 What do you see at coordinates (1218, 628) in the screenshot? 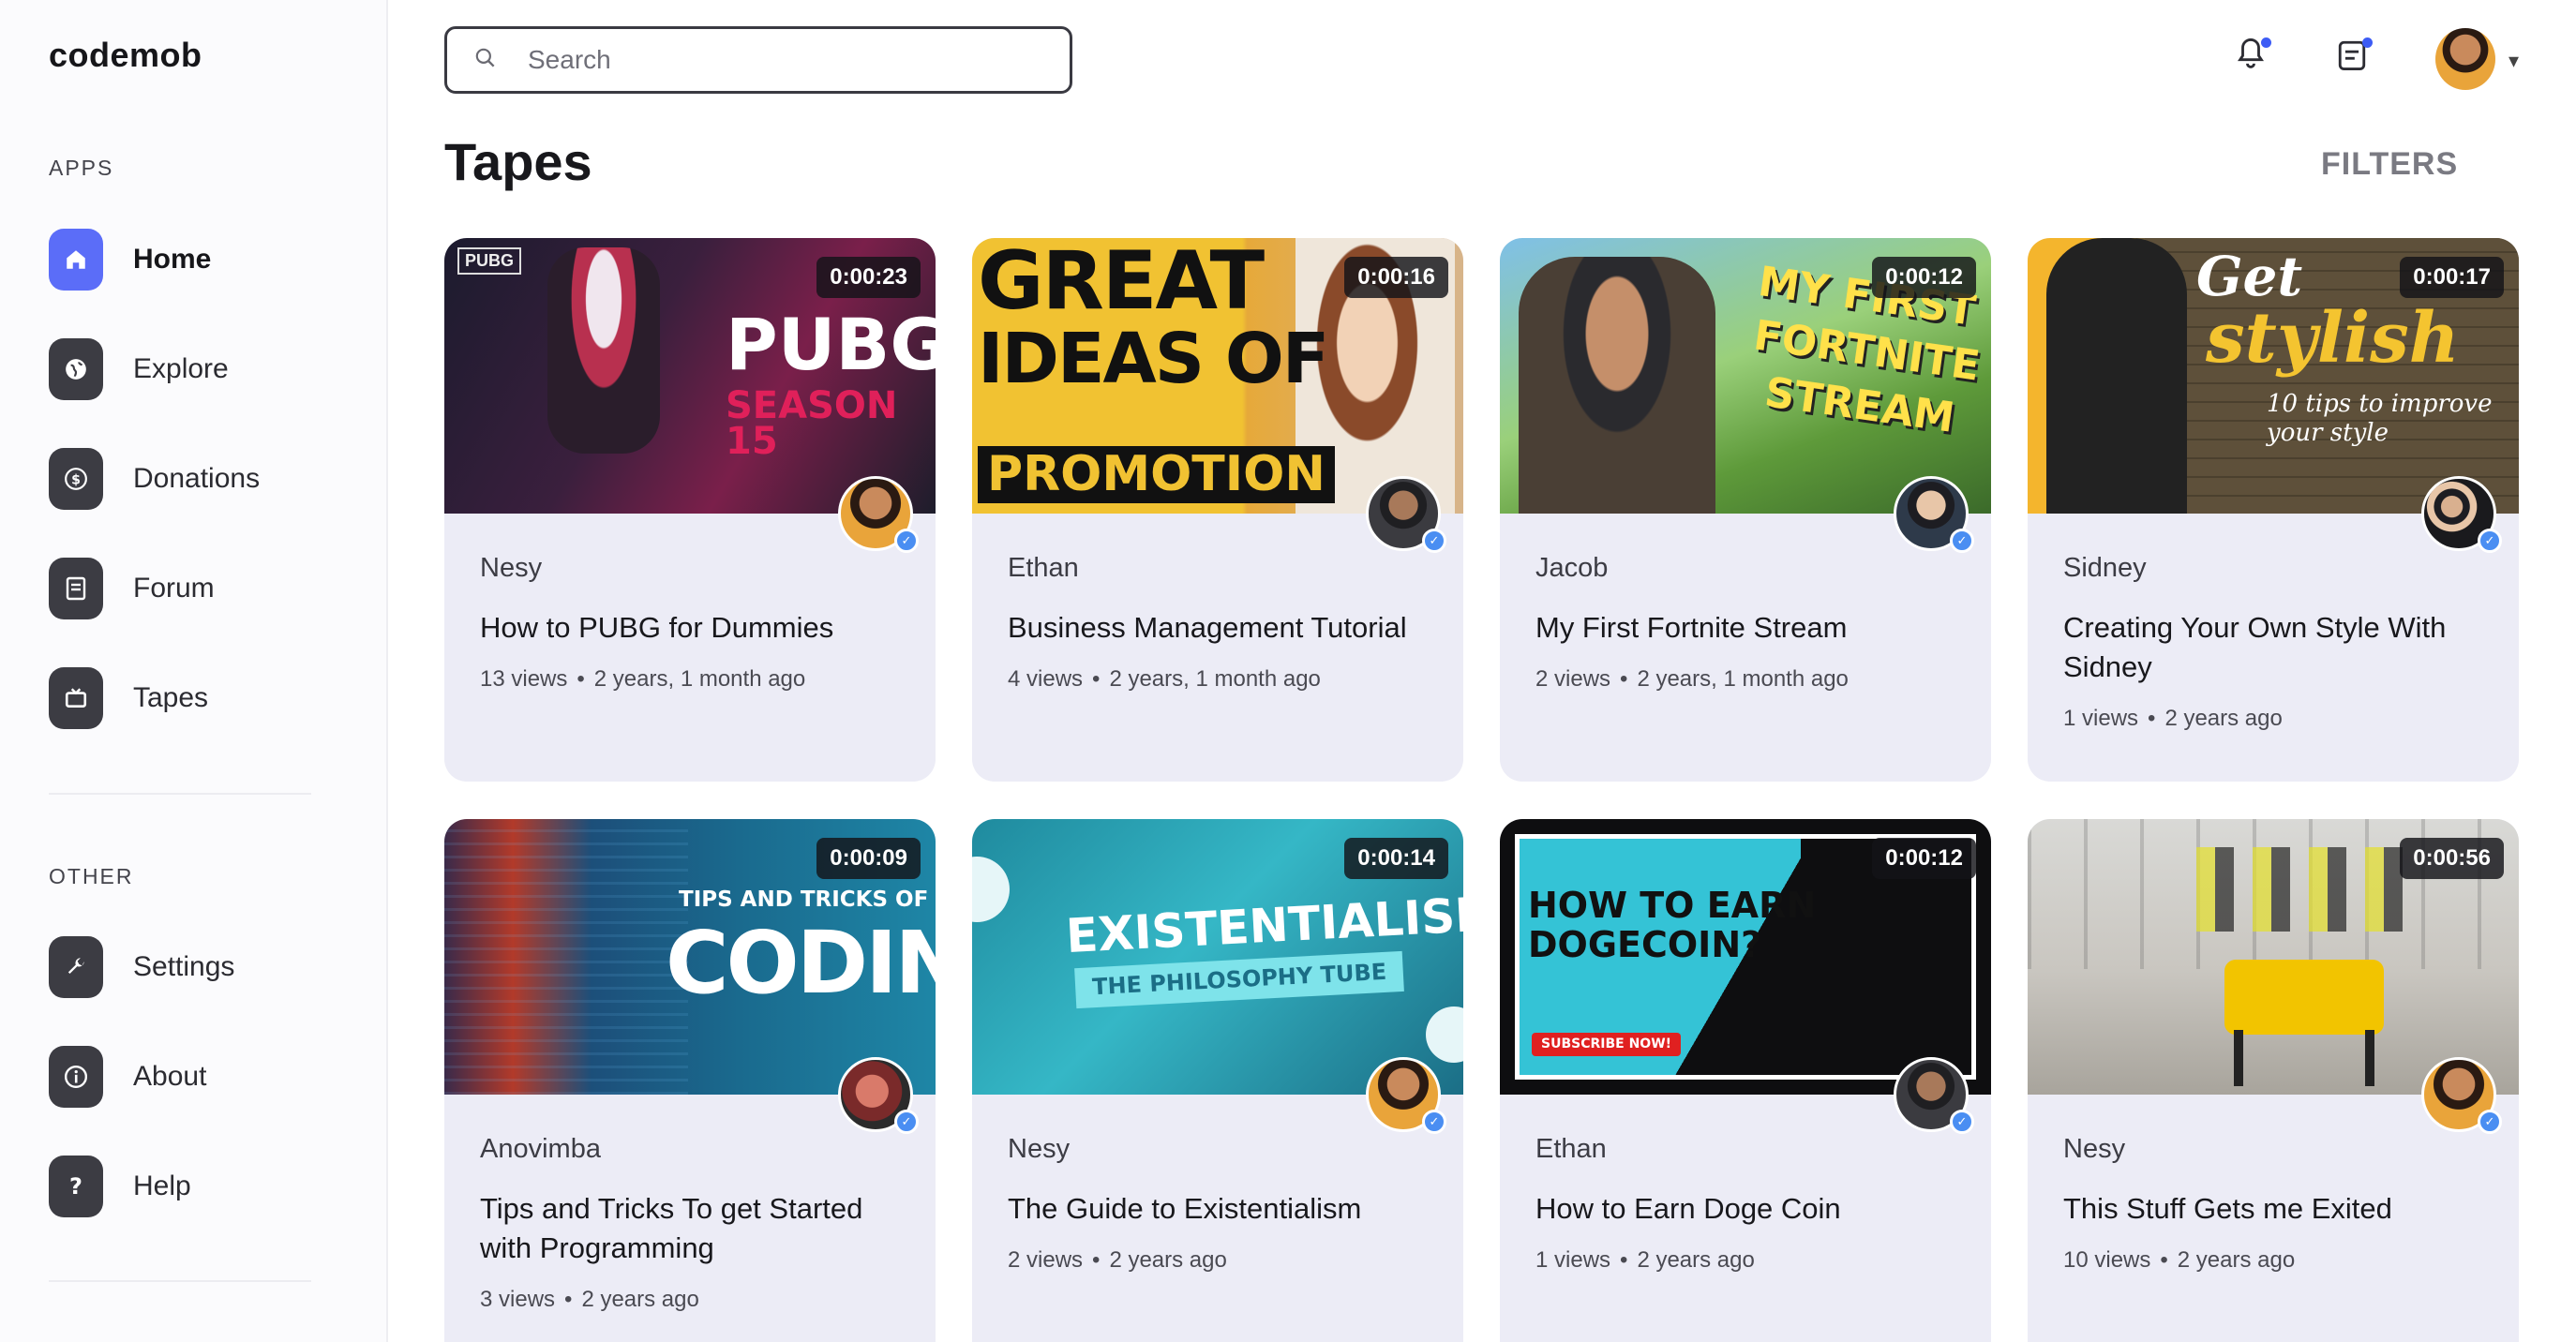
I see `tape-title: Business Management Tutorial` at bounding box center [1218, 628].